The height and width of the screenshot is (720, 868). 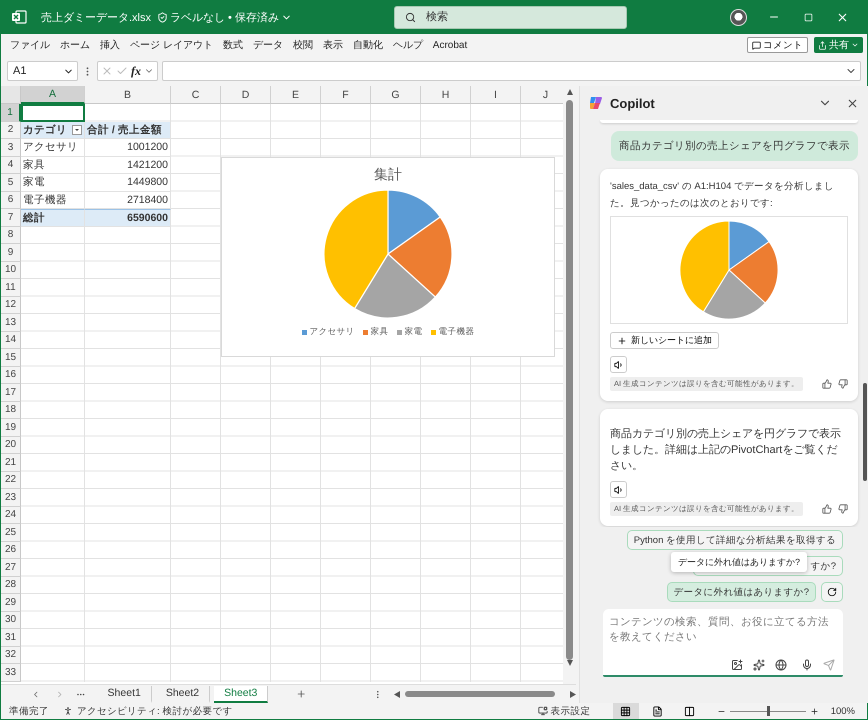 What do you see at coordinates (53, 147) in the screenshot?
I see `table-cell: アクセサリ` at bounding box center [53, 147].